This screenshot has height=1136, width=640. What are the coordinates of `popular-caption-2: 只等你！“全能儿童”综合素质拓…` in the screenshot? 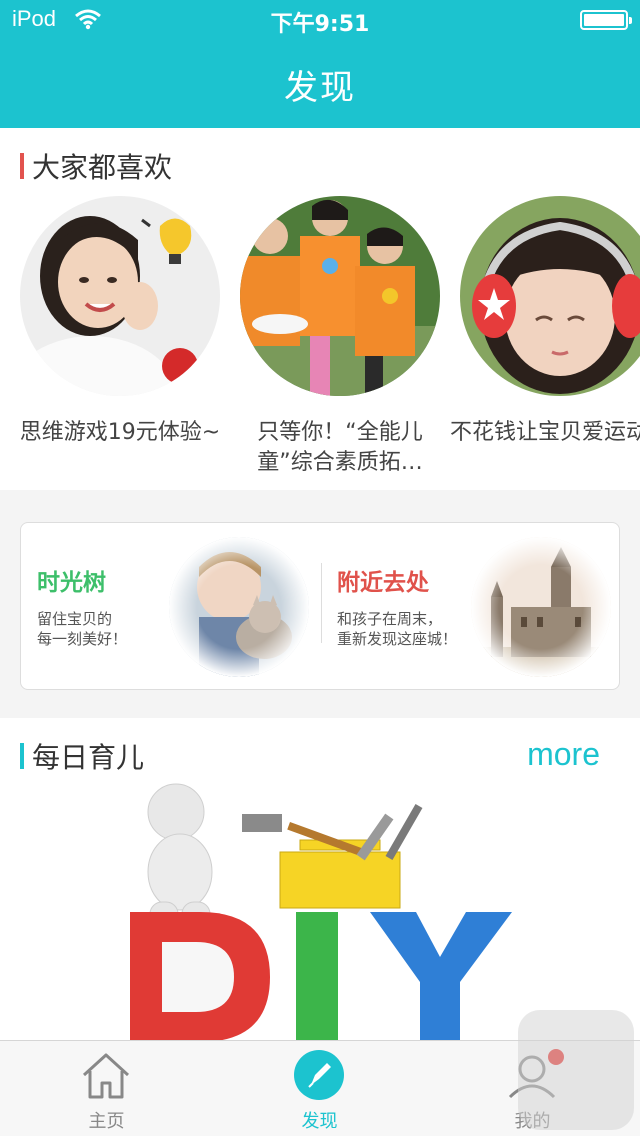 It's located at (340, 447).